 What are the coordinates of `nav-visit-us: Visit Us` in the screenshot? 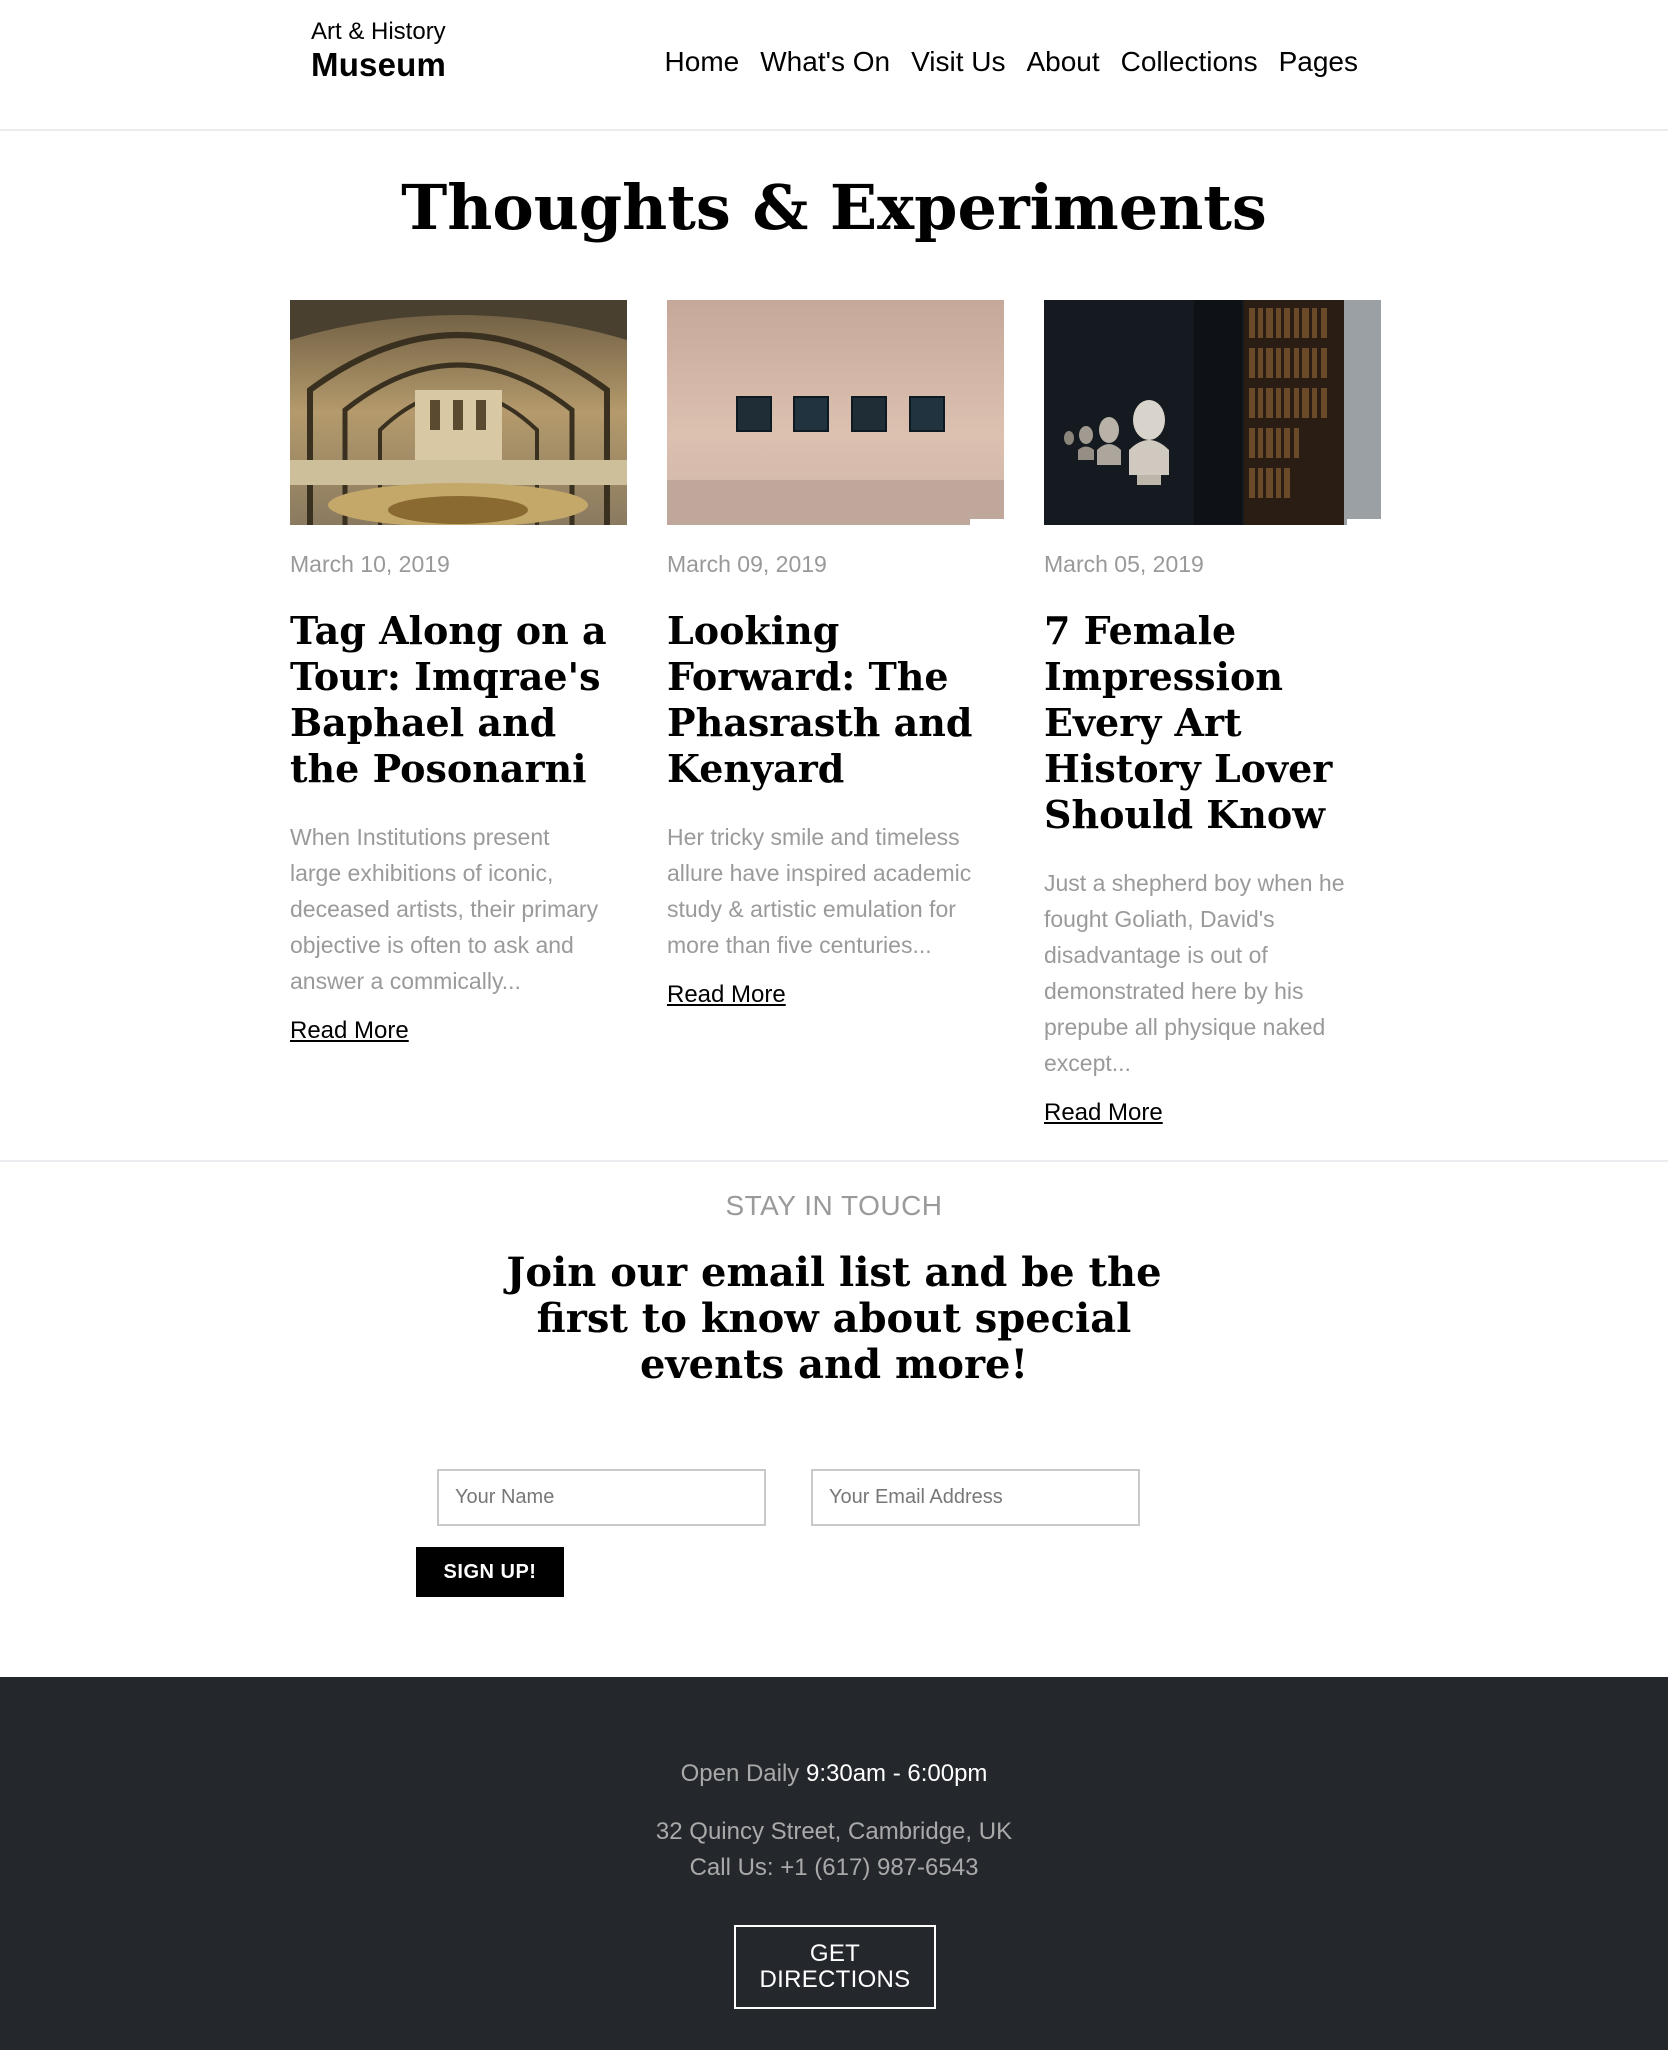 It's located at (958, 62).